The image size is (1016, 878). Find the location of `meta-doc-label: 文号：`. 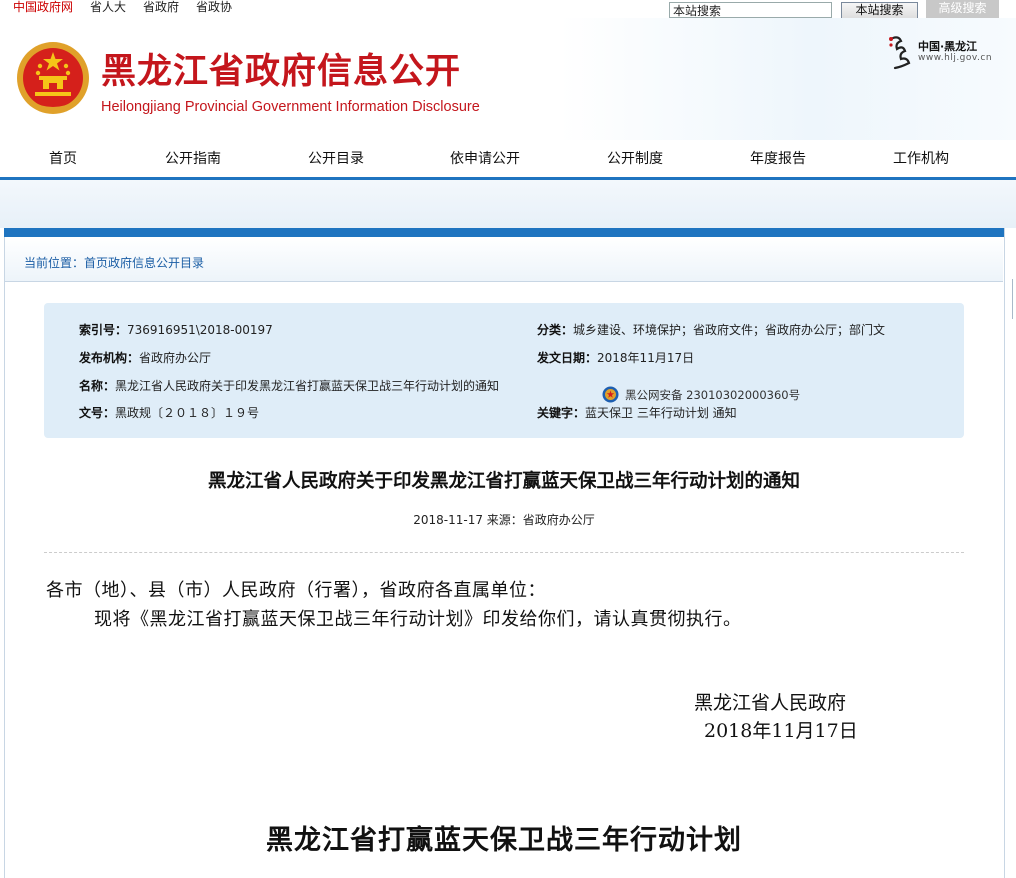

meta-doc-label: 文号： is located at coordinates (97, 413).